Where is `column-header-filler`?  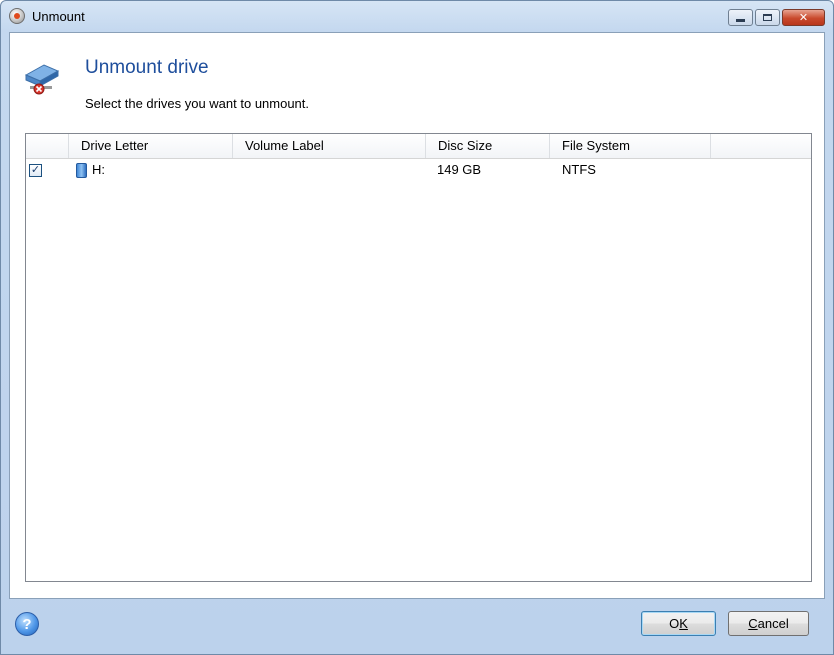 column-header-filler is located at coordinates (761, 146).